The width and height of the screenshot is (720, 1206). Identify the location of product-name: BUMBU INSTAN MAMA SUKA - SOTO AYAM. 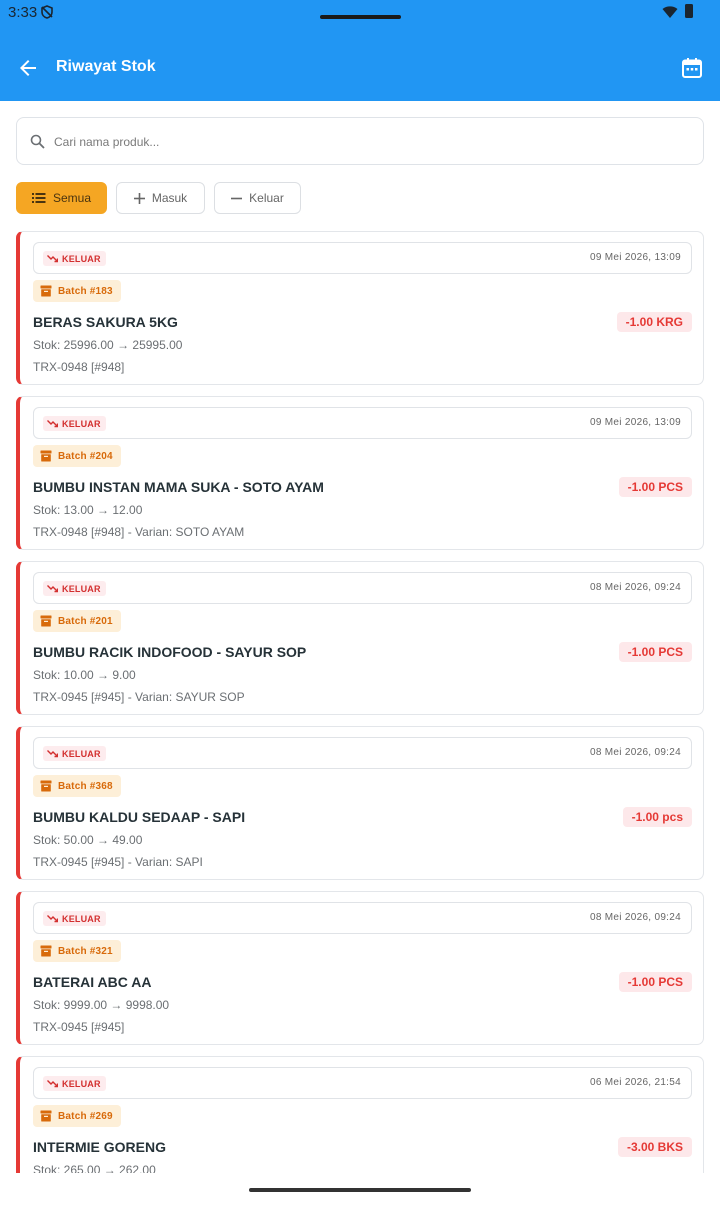
(178, 487).